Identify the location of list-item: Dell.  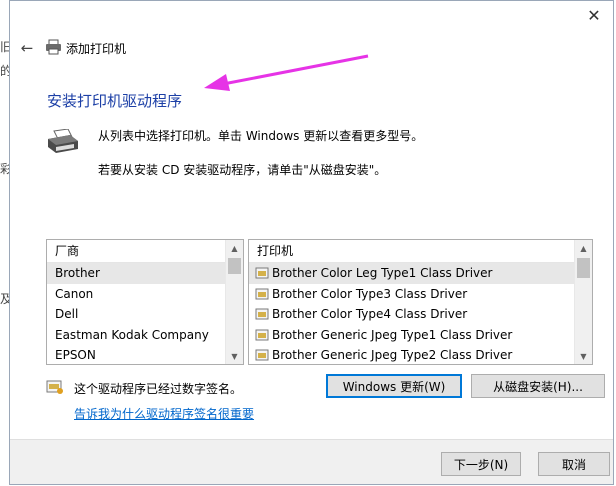
(136, 314).